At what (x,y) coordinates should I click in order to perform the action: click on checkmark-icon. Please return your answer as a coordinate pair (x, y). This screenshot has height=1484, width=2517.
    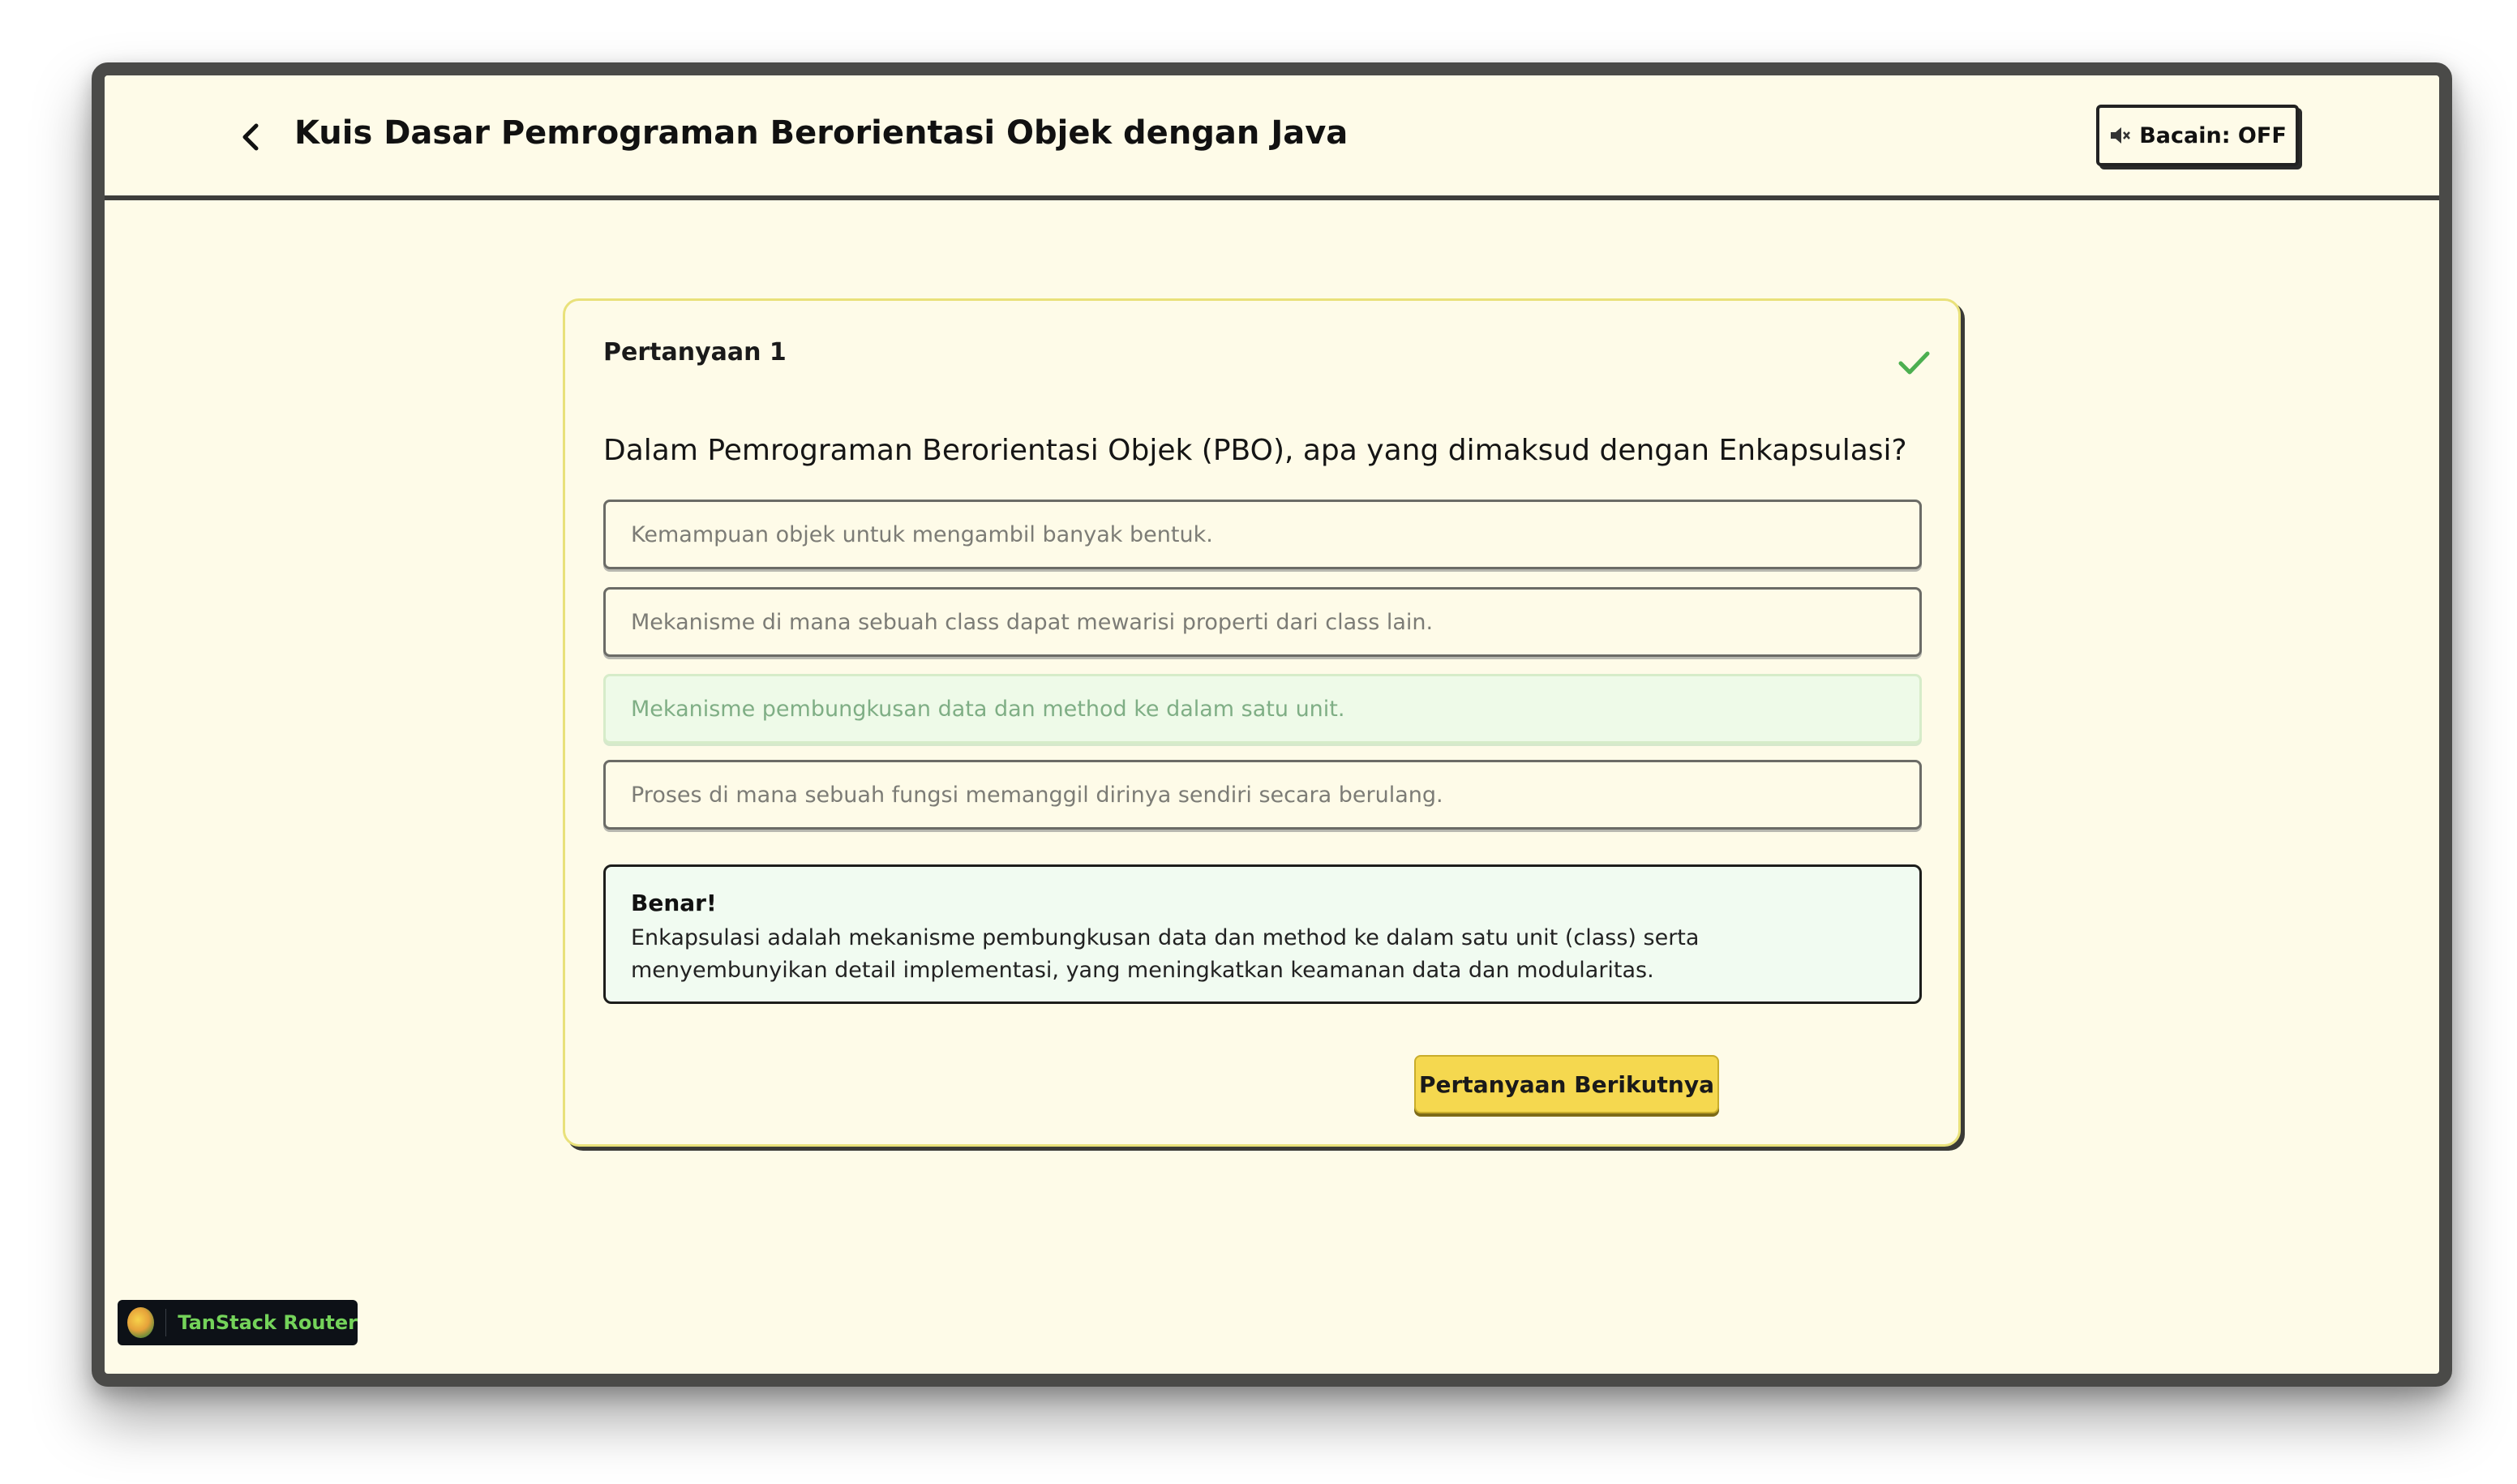
    Looking at the image, I should click on (1914, 363).